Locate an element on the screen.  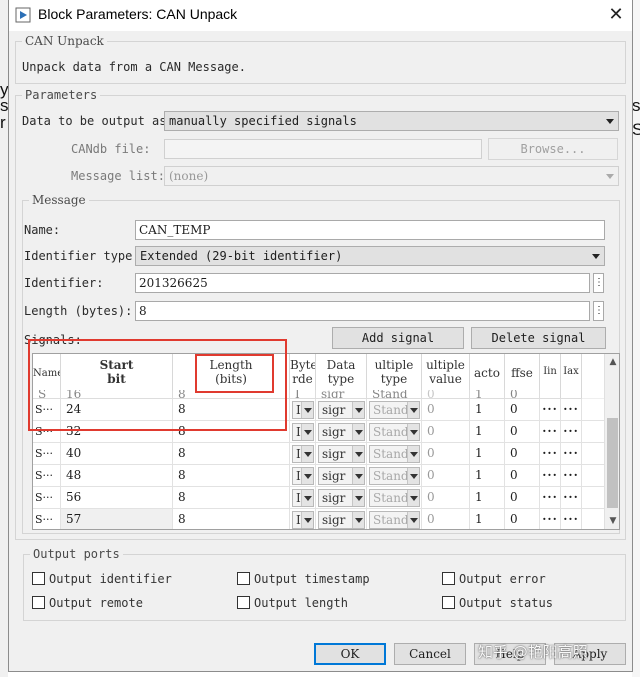
add-signal-button: Add signal is located at coordinates (398, 338).